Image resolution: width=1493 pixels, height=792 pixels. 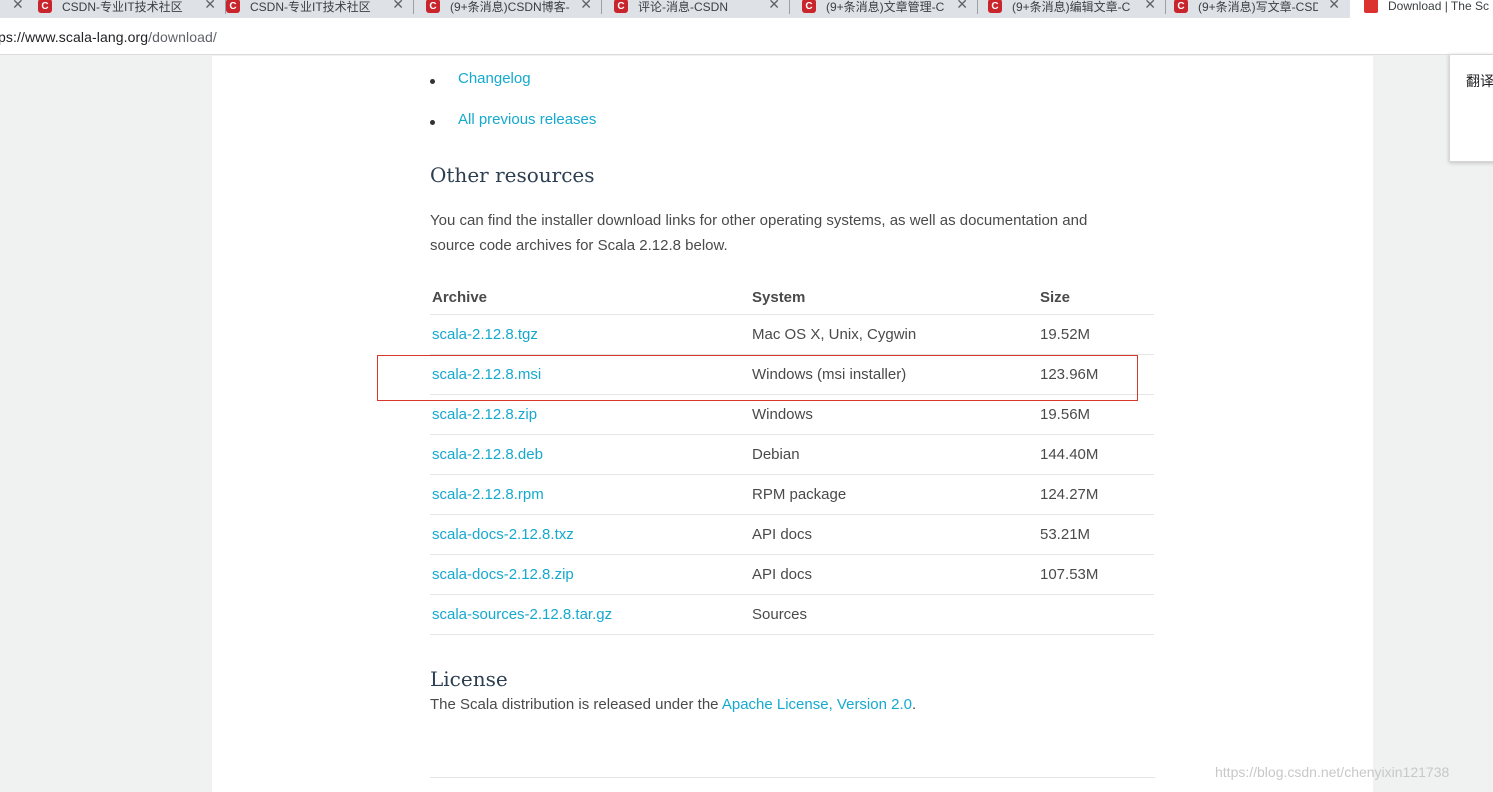 I want to click on tab-title: (9+条消息)编辑文章-C, so click(x=1071, y=7).